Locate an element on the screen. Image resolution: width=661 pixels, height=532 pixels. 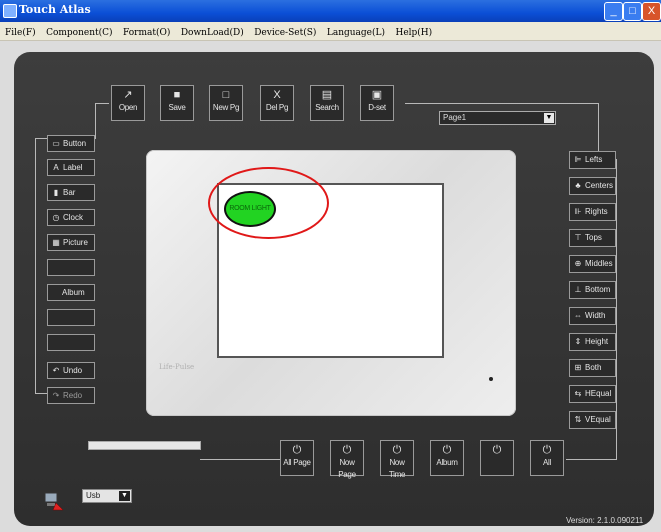
align-centers-button: ♣ Centers is located at coordinates (592, 186).